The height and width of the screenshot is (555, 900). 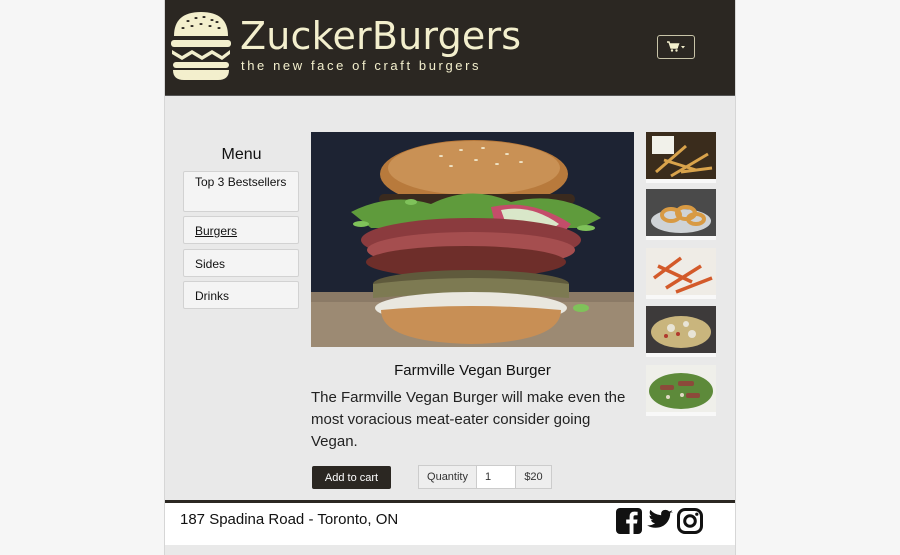 What do you see at coordinates (241, 182) in the screenshot?
I see `menu-item-label: Top 3 Bestsellers` at bounding box center [241, 182].